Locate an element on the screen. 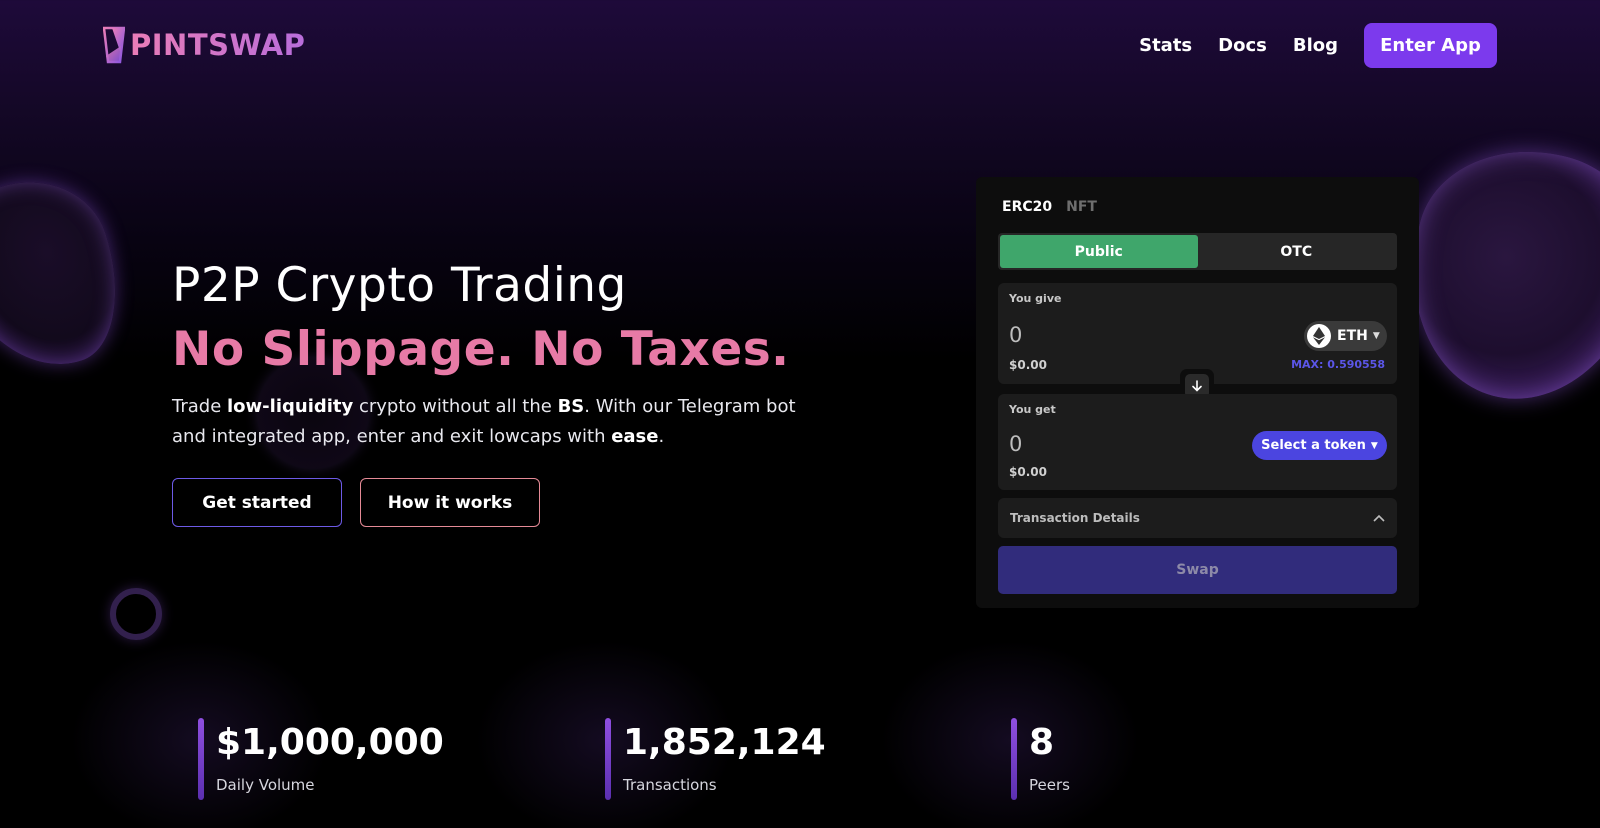 This screenshot has width=1600, height=828. stat-value: 1,852,124 is located at coordinates (724, 742).